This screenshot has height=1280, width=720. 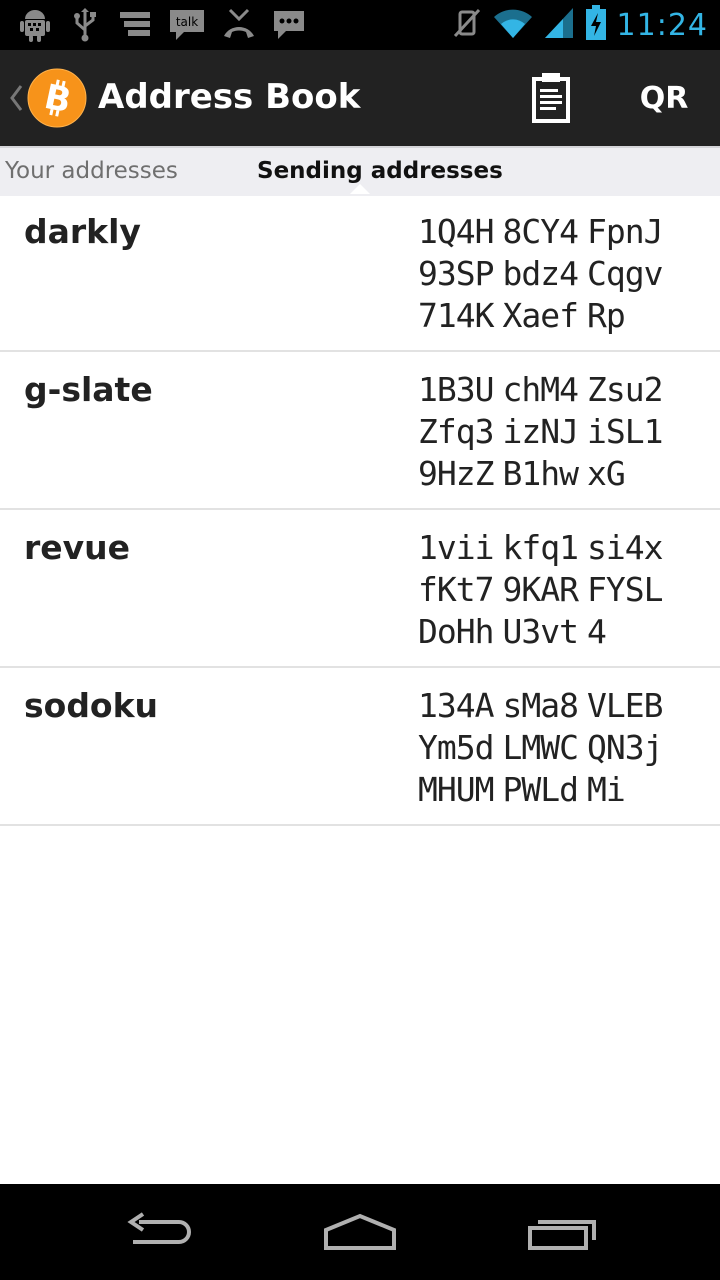 I want to click on address-label: sodoku, so click(x=91, y=705).